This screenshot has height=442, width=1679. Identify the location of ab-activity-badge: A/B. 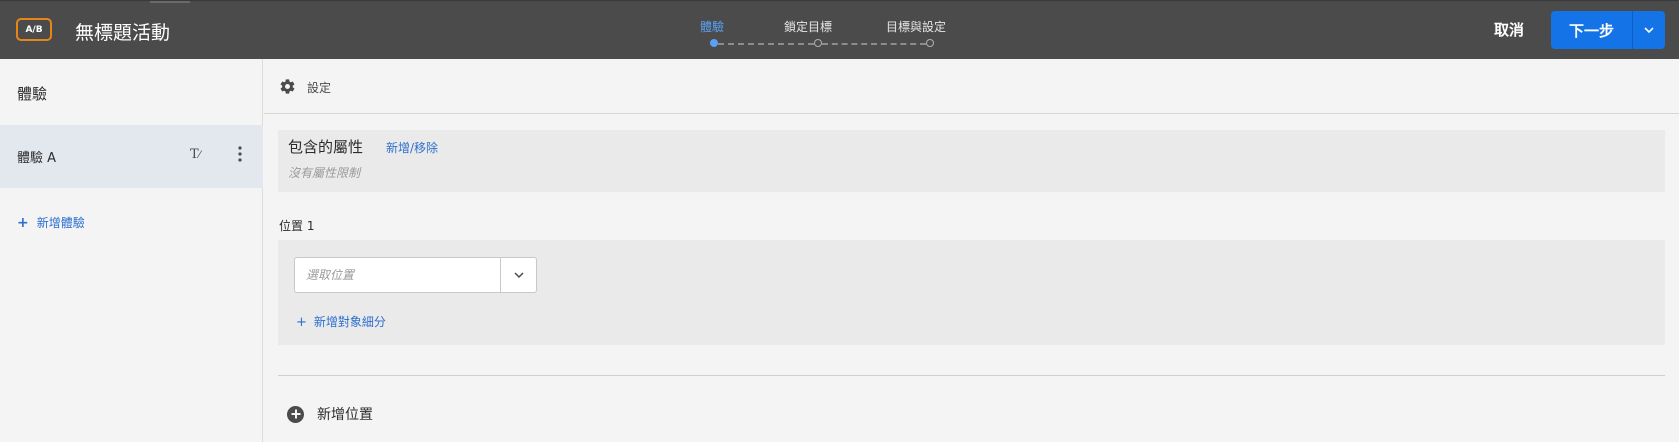
(34, 29).